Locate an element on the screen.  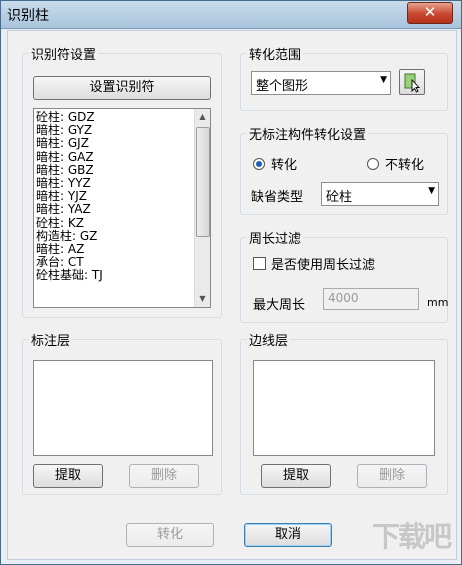
identifier-scrollbar: ▲ ▼ is located at coordinates (202, 208).